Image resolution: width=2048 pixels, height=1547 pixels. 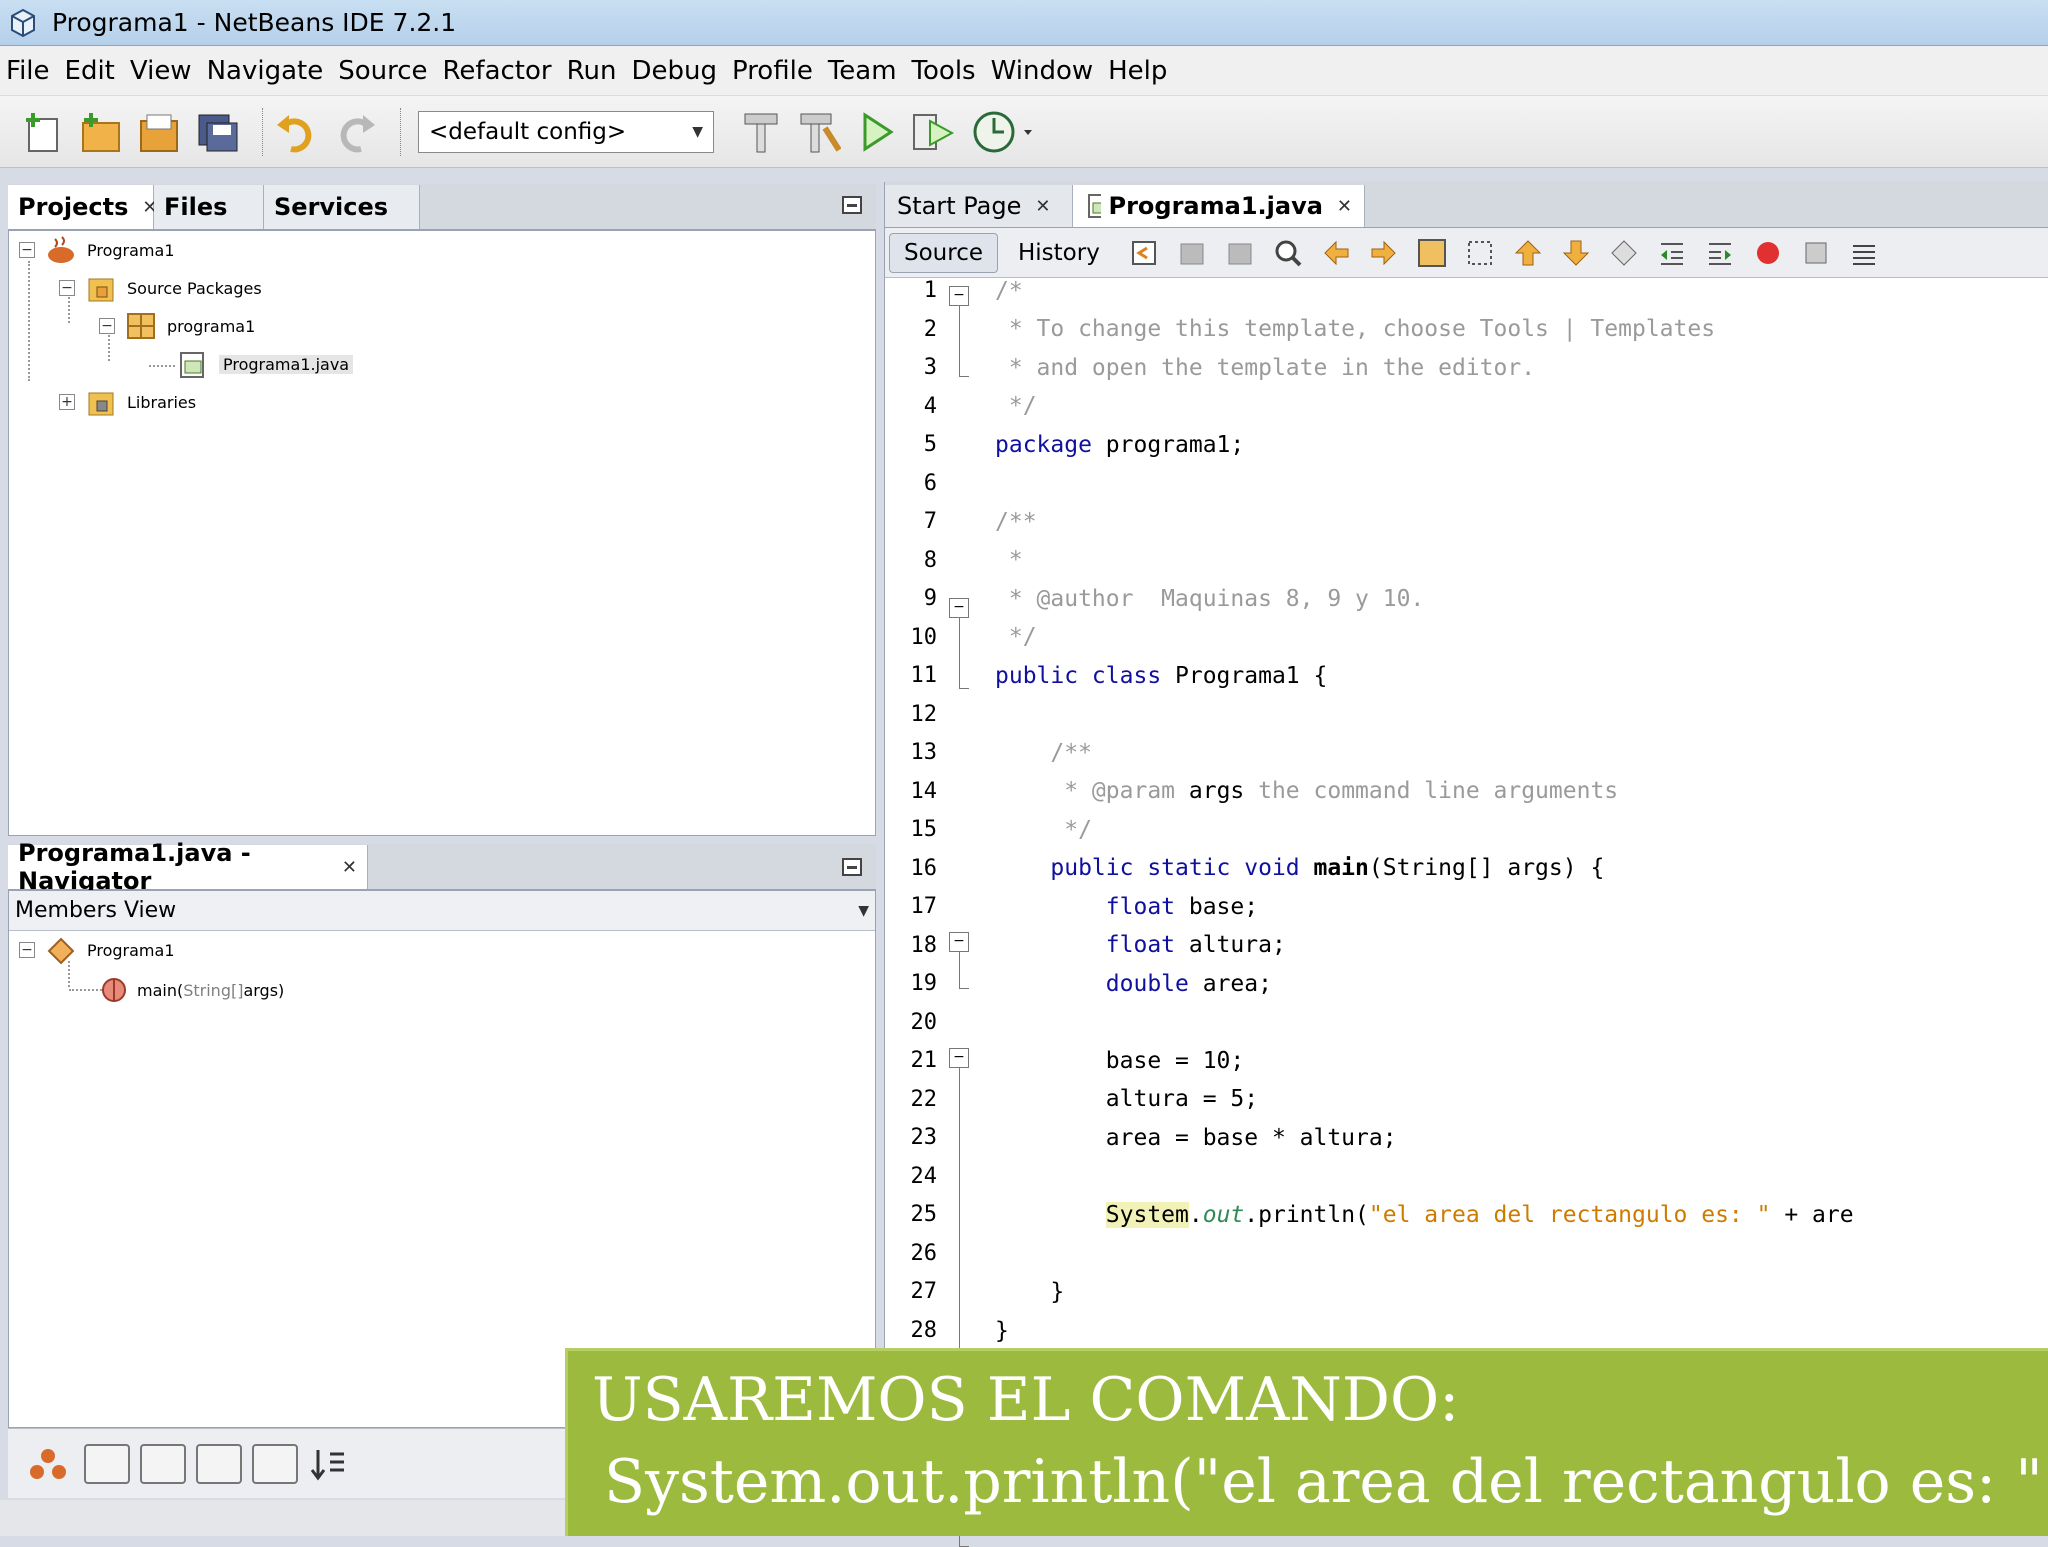 I want to click on minimize-navigator-button, so click(x=852, y=867).